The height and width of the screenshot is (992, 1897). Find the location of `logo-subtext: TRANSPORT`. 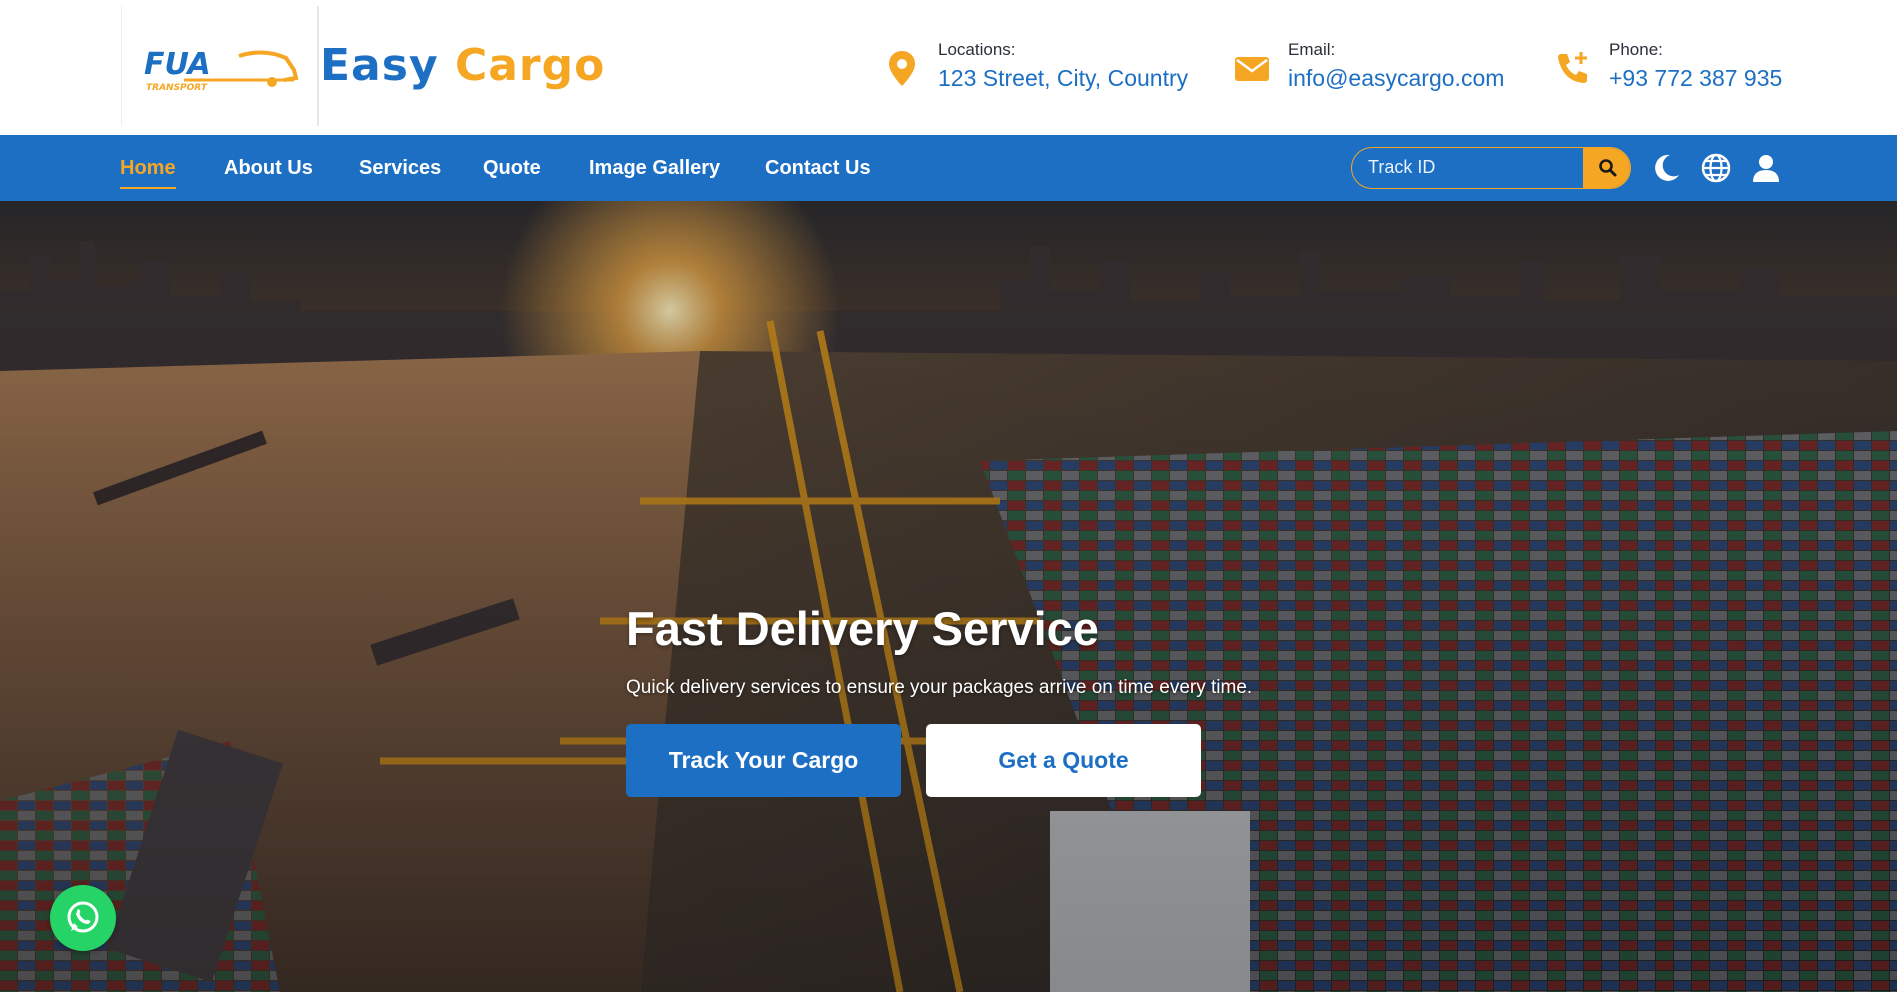

logo-subtext: TRANSPORT is located at coordinates (177, 88).